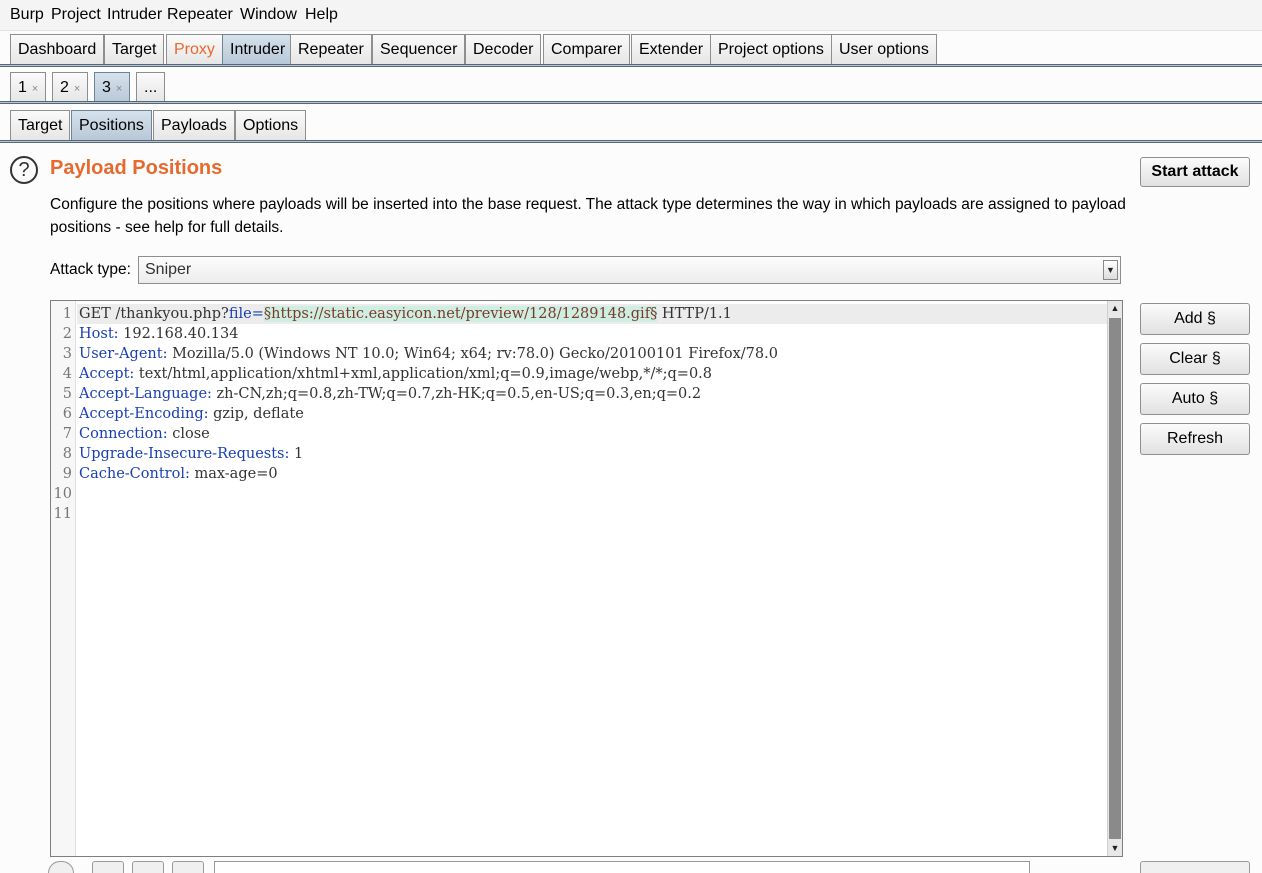 This screenshot has height=873, width=1262. What do you see at coordinates (112, 87) in the screenshot?
I see `attack-tab-3: 3 ×` at bounding box center [112, 87].